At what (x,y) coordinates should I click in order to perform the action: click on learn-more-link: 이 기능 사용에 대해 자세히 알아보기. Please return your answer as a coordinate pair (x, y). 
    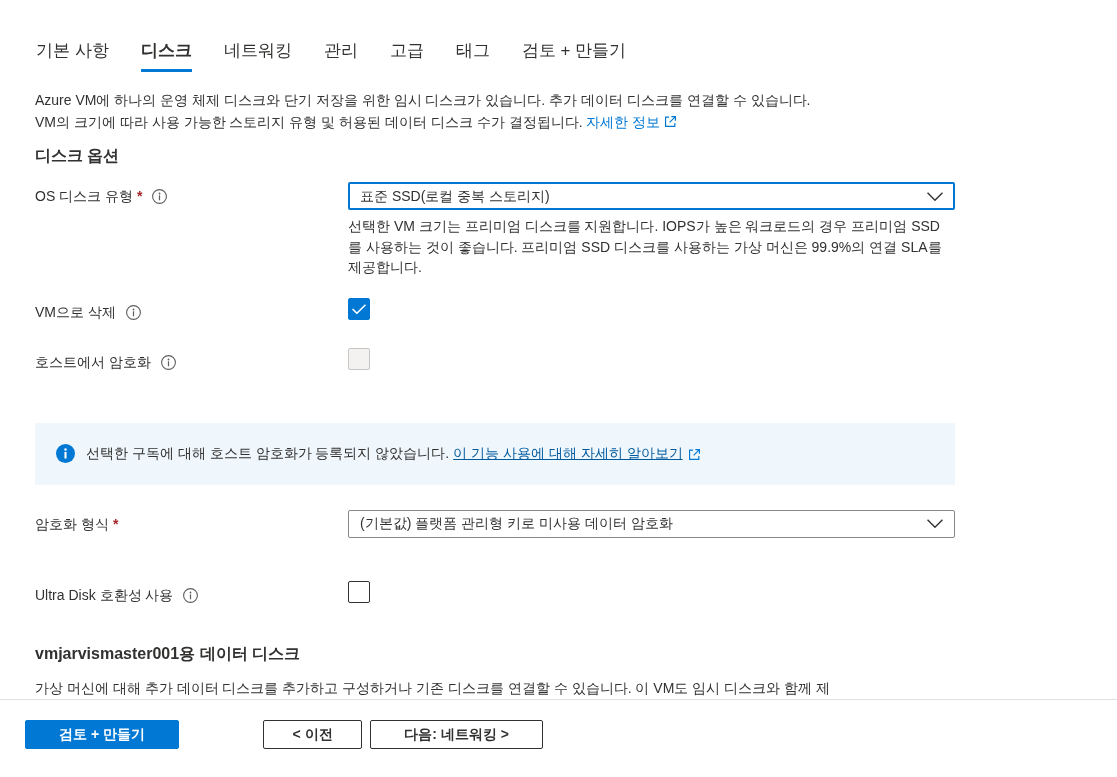
    Looking at the image, I should click on (568, 453).